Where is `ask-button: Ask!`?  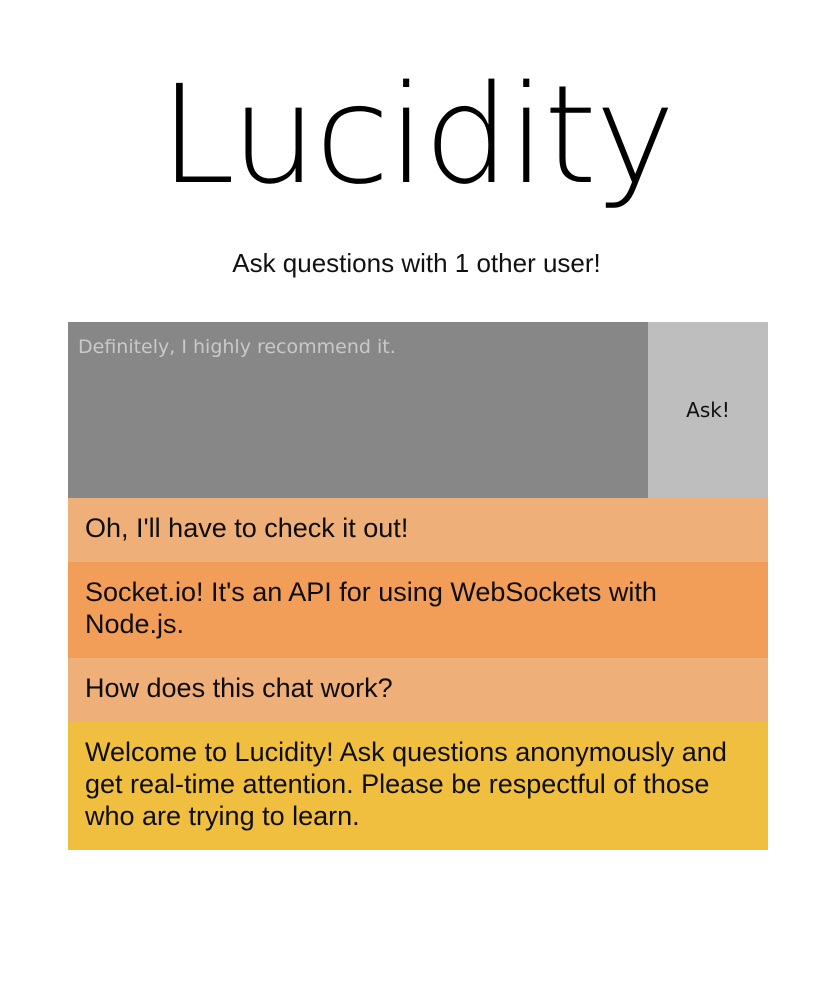 ask-button: Ask! is located at coordinates (708, 410).